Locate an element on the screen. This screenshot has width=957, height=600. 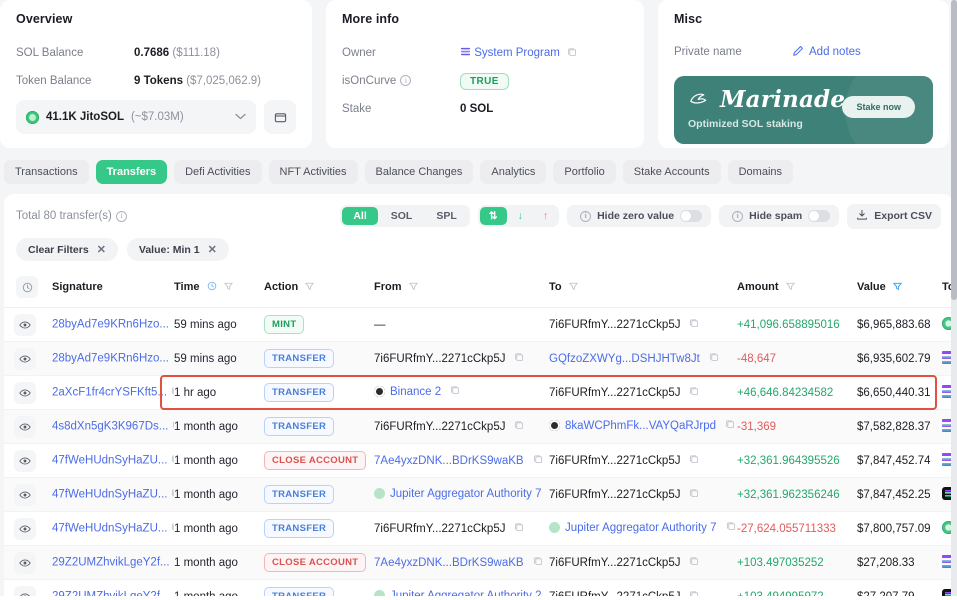
segment-sol: SOL is located at coordinates (402, 216).